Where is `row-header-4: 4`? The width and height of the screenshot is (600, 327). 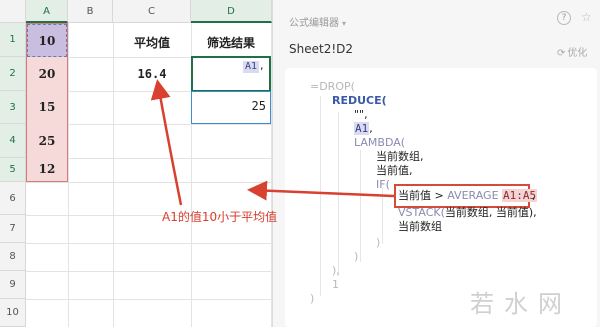 row-header-4: 4 is located at coordinates (13, 141).